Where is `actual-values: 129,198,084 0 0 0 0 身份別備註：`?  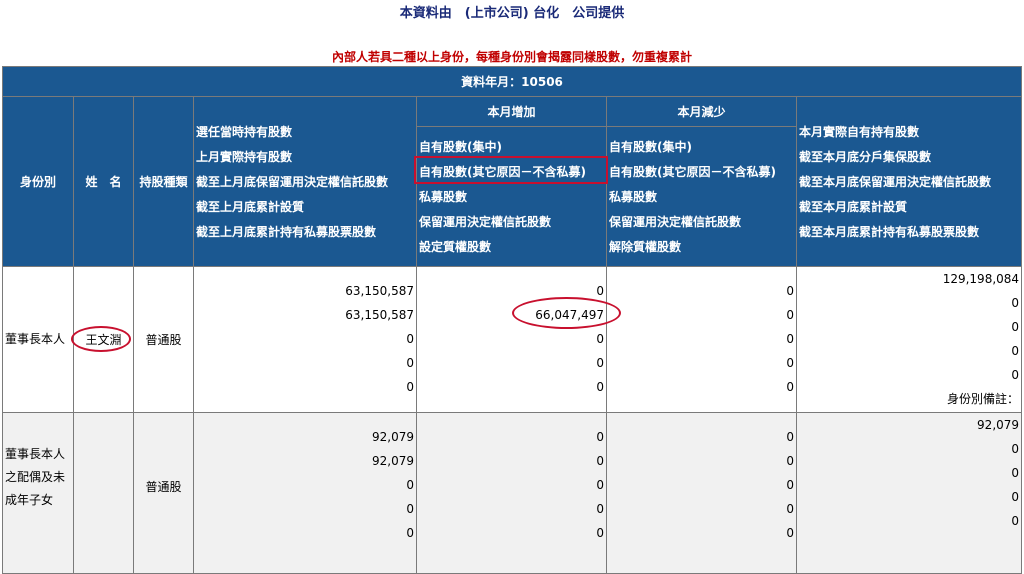 actual-values: 129,198,084 0 0 0 0 身份別備註： is located at coordinates (909, 339).